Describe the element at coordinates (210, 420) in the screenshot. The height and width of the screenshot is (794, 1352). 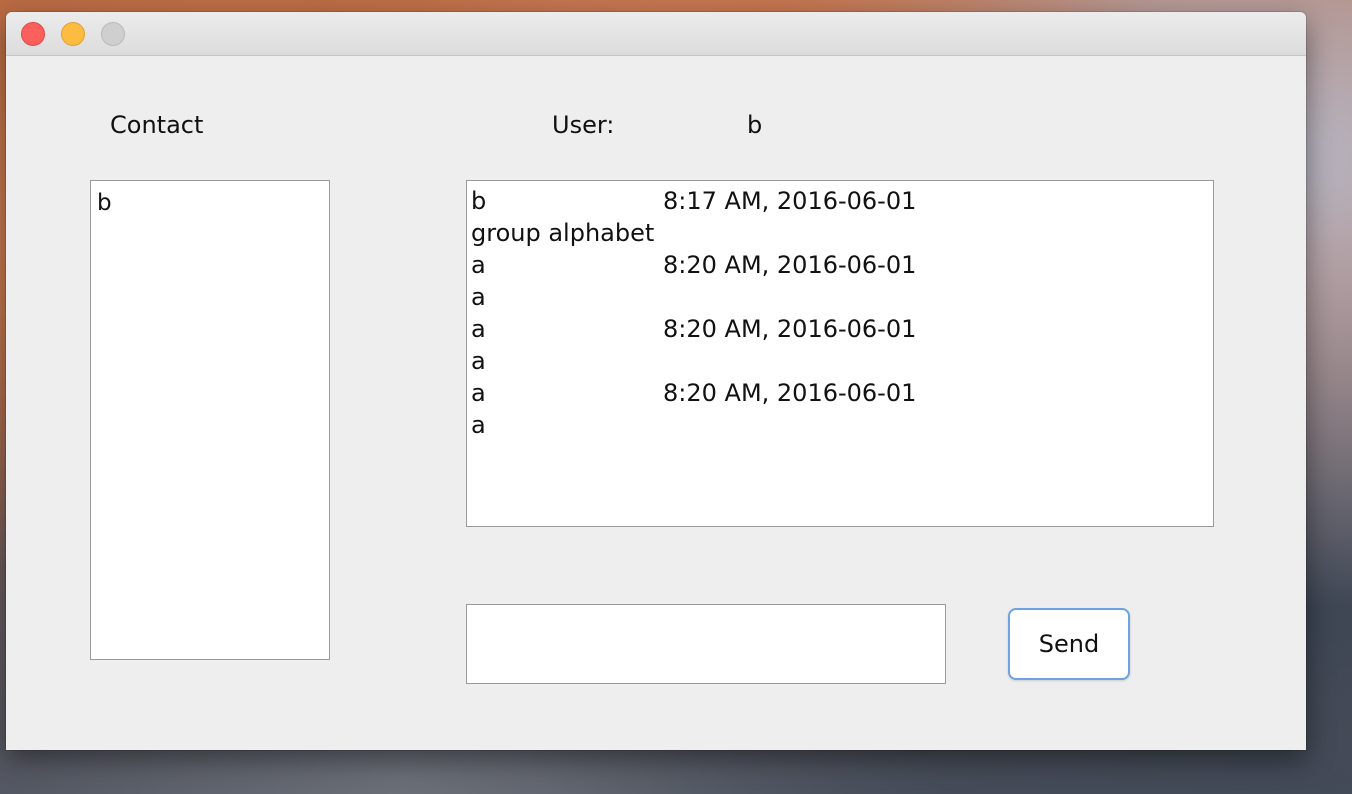
I see `contact-list: b` at that location.